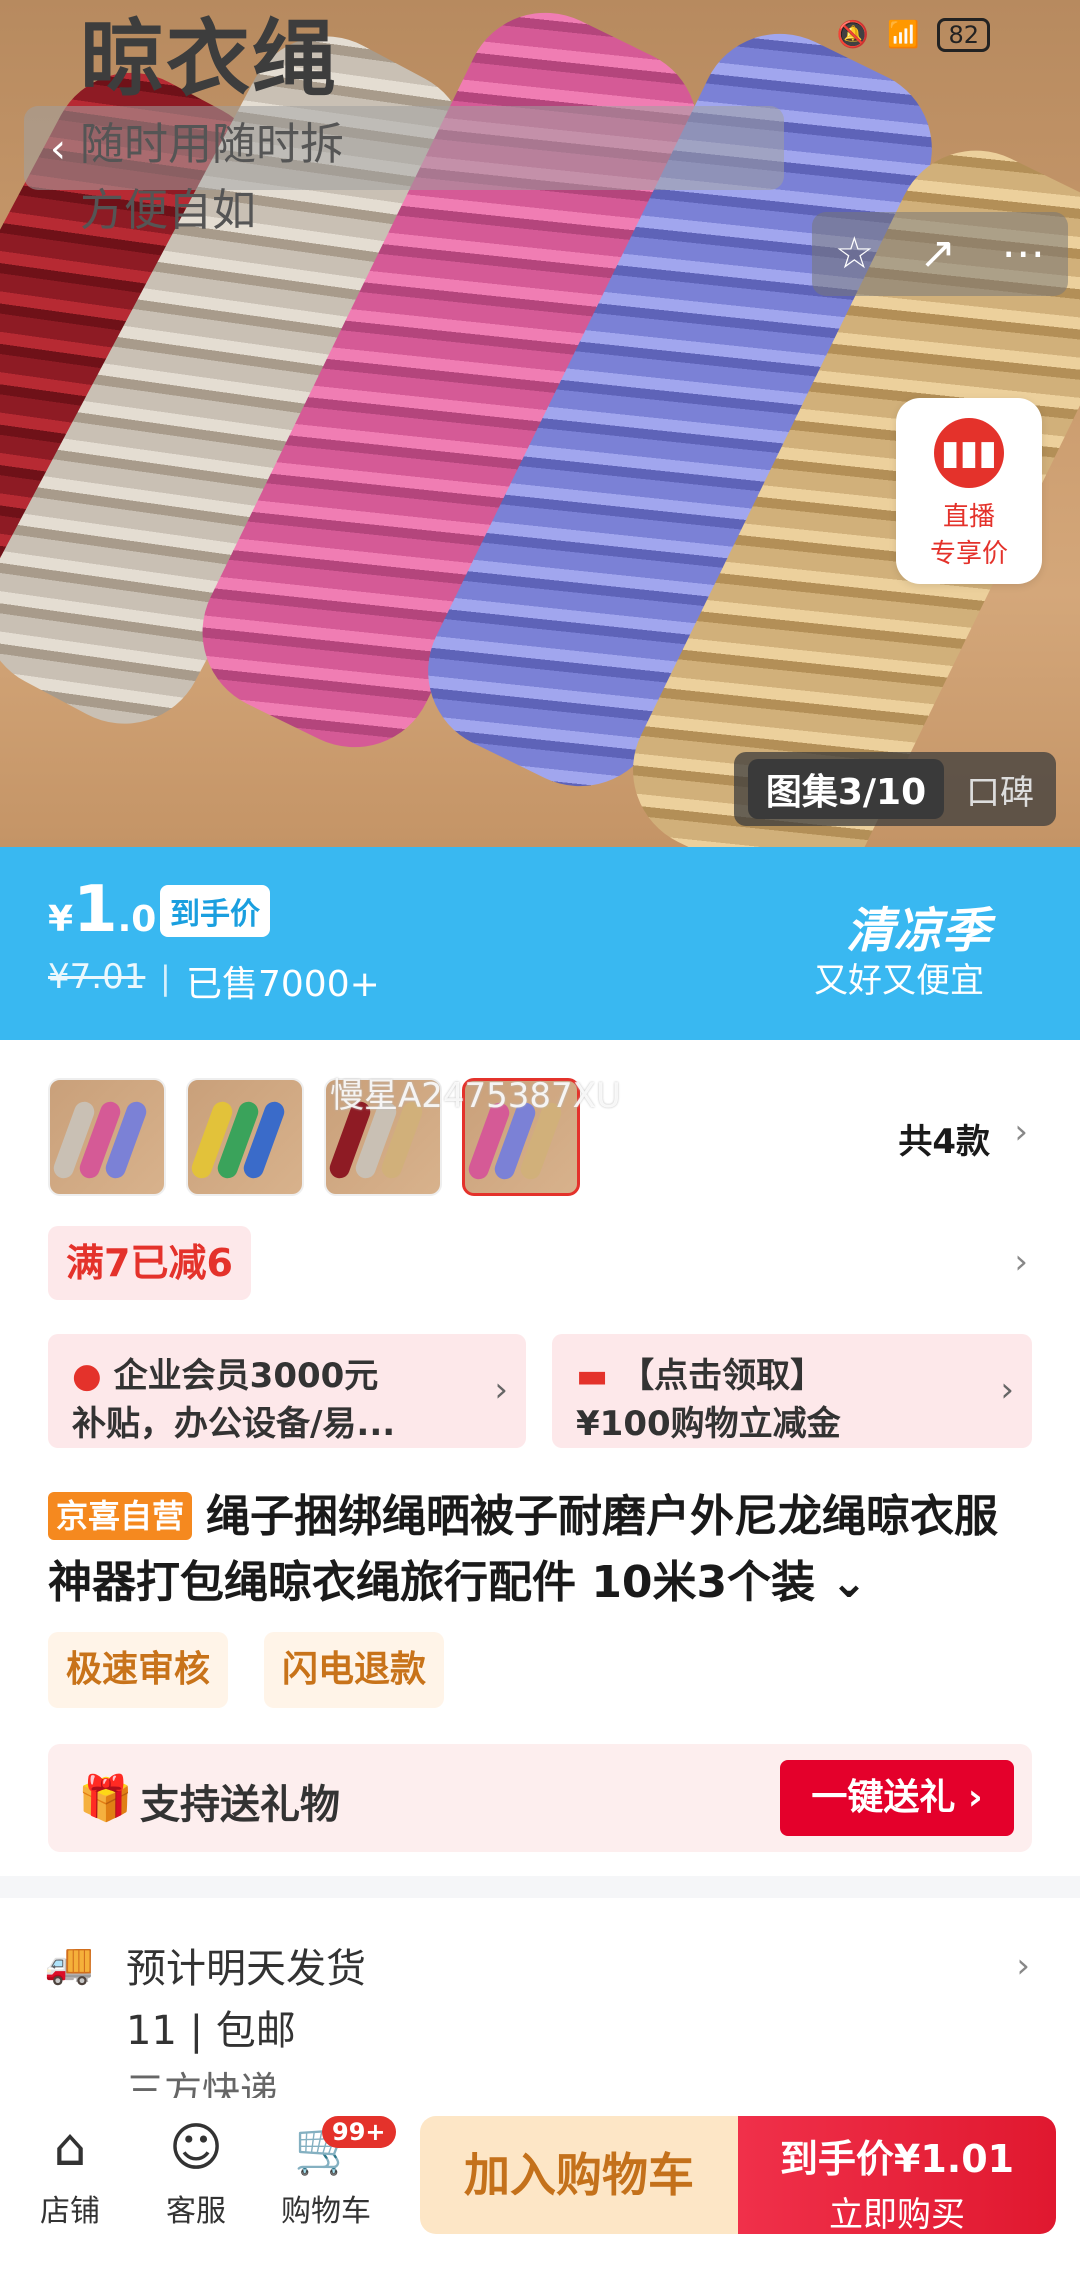 The image size is (1080, 2280). Describe the element at coordinates (283, 984) in the screenshot. I see `sold-count: 已售7000+` at that location.